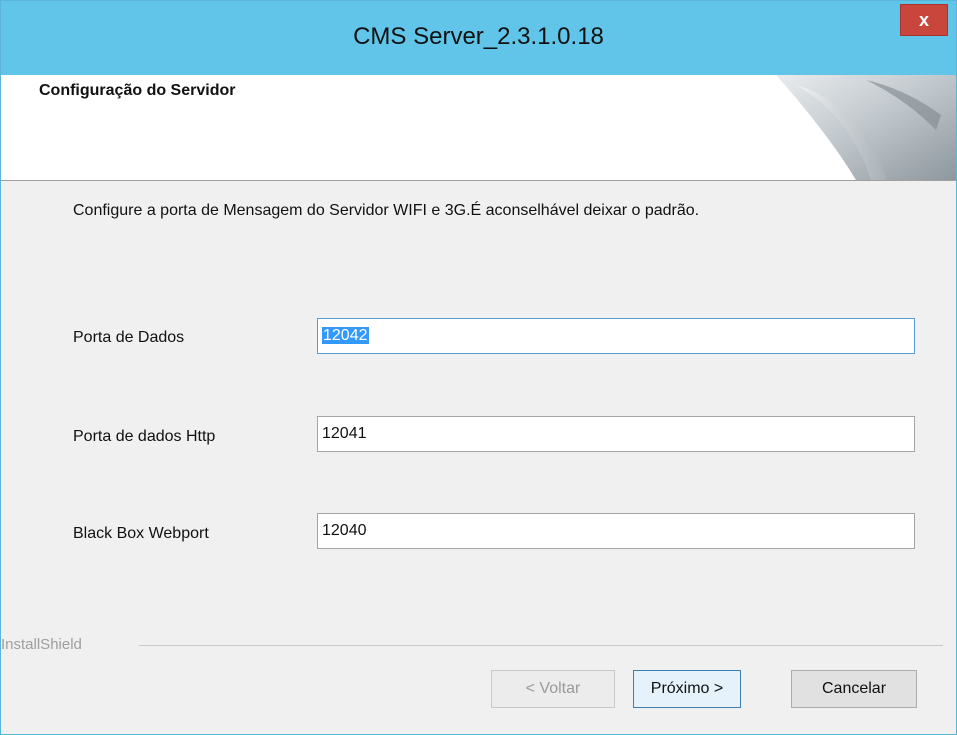 This screenshot has height=735, width=957. What do you see at coordinates (129, 337) in the screenshot?
I see `data-port-label: Porta de Dados` at bounding box center [129, 337].